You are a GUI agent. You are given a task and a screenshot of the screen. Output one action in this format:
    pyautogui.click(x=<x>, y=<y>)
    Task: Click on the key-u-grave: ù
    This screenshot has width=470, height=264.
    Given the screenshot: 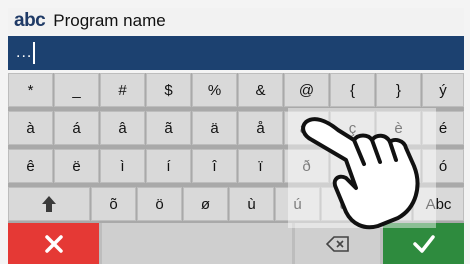 What is the action you would take?
    pyautogui.click(x=251, y=204)
    